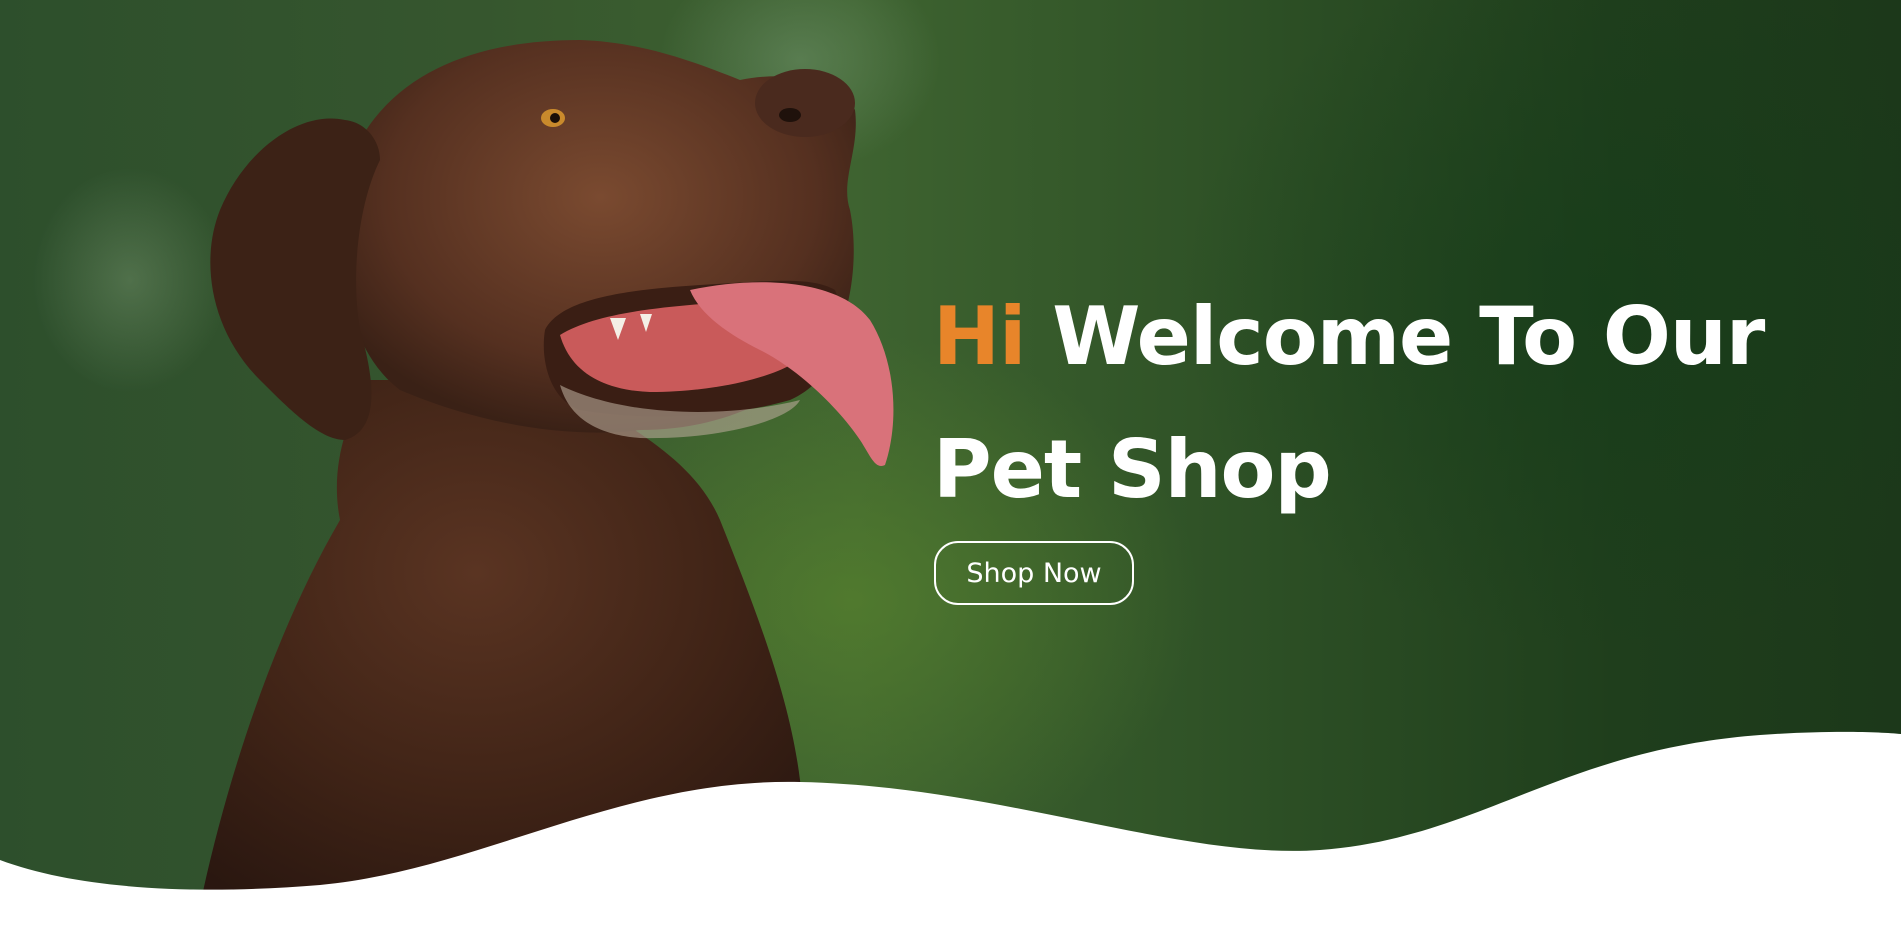 The height and width of the screenshot is (930, 1901). What do you see at coordinates (1383, 403) in the screenshot?
I see `hero-headline: Hi Welcome To Our Pet Shop` at bounding box center [1383, 403].